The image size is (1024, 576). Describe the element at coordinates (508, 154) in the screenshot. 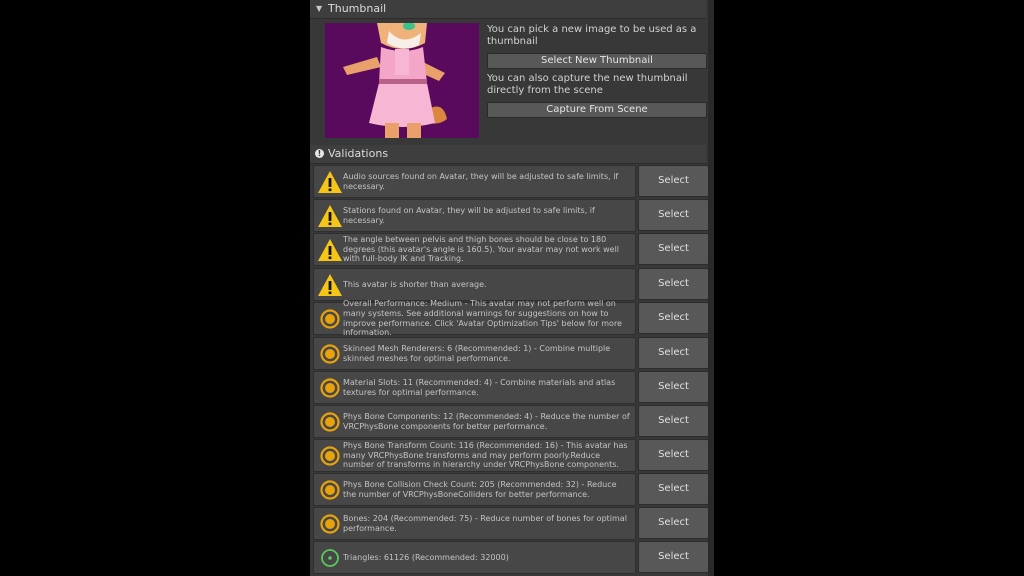

I see `validations-foldout-header: ! Validations` at that location.